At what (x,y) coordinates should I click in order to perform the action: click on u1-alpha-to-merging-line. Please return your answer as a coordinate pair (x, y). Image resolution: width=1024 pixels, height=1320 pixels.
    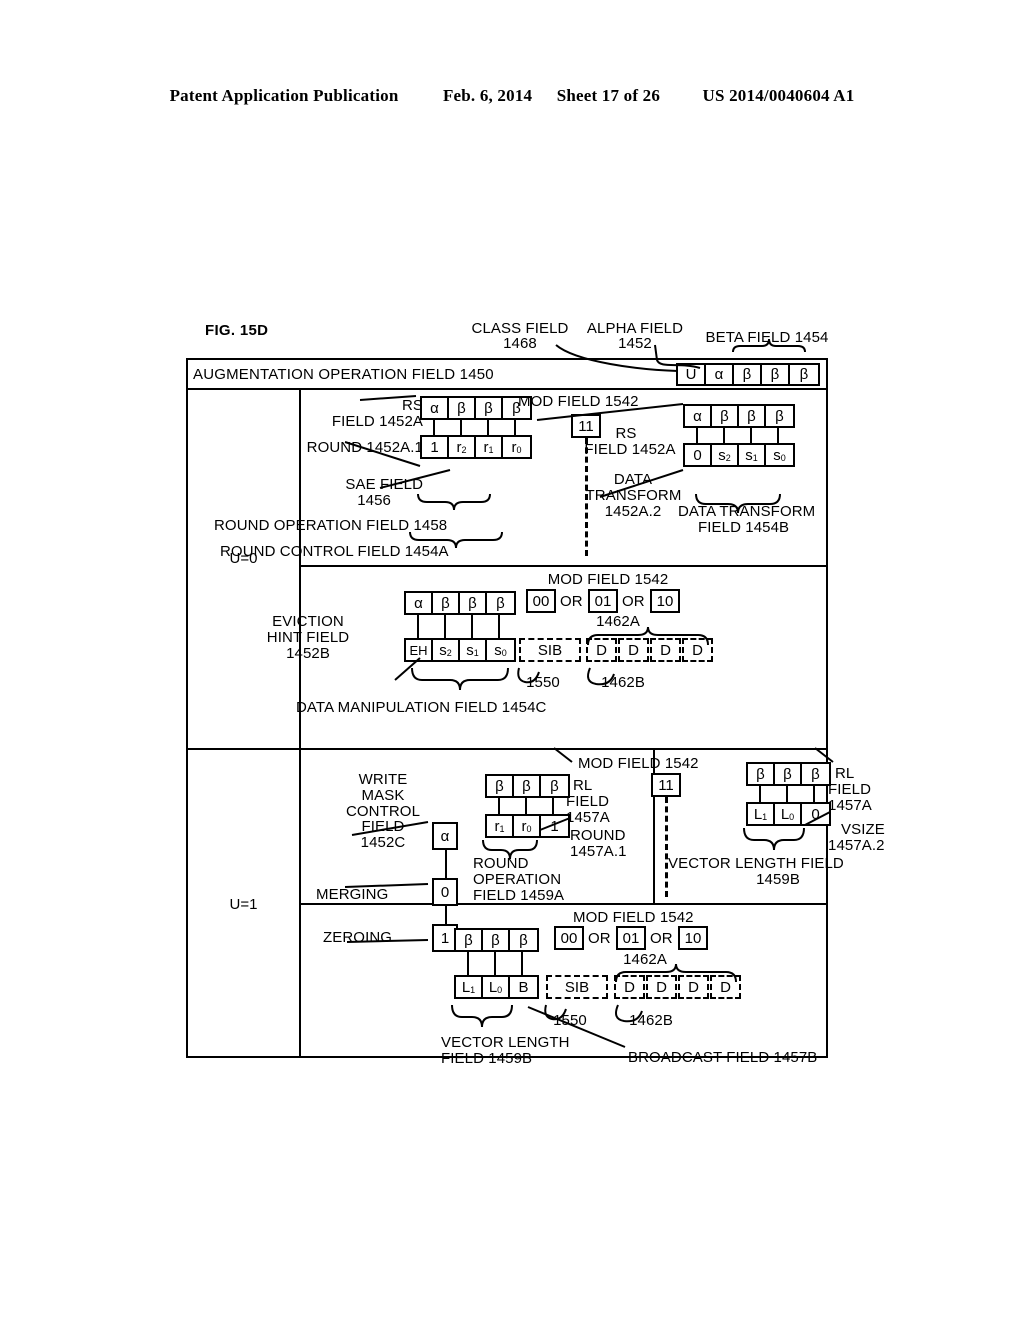
    Looking at the image, I should click on (446, 864).